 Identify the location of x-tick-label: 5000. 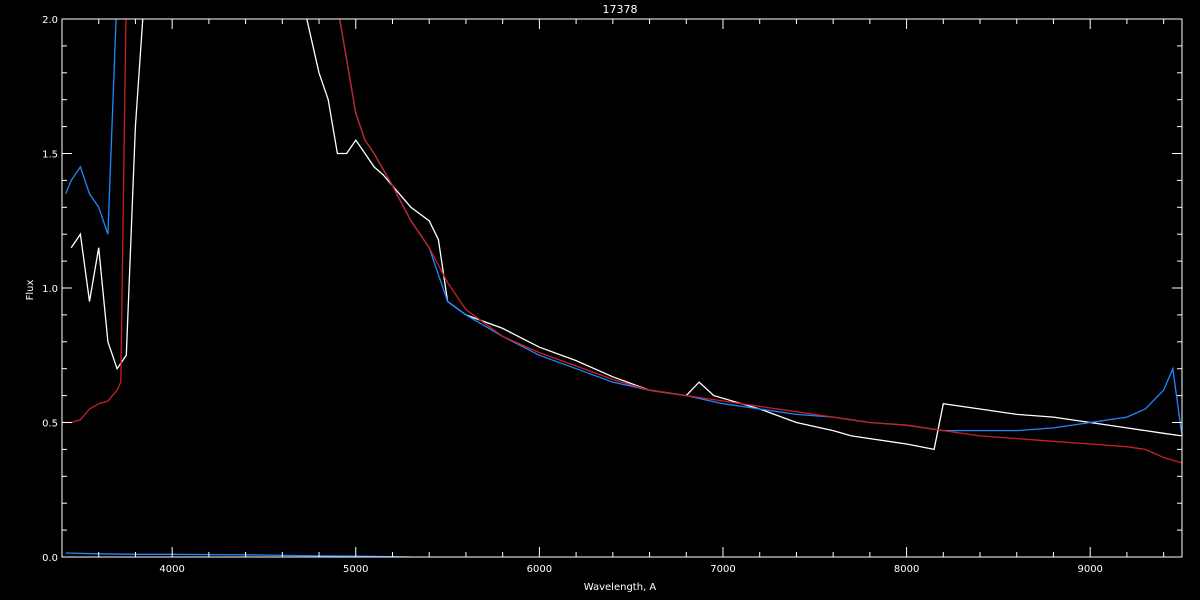
(355, 569).